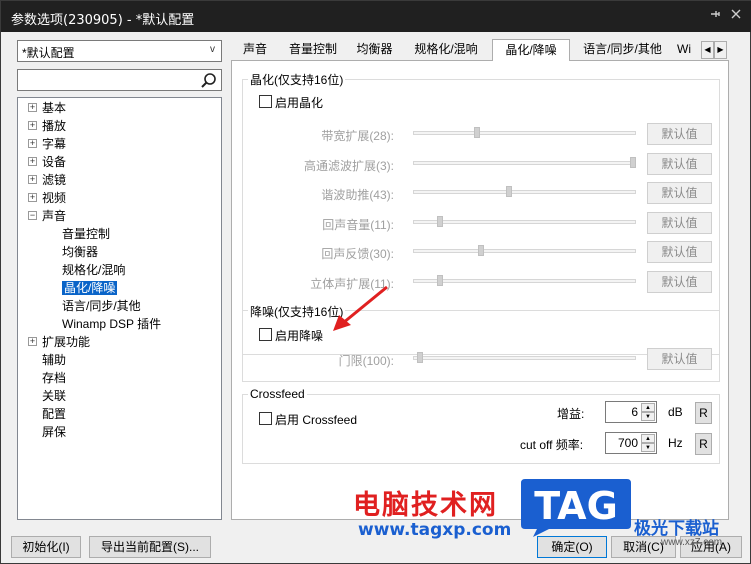  Describe the element at coordinates (46, 547) in the screenshot. I see `init-button: 初始化(I)` at that location.